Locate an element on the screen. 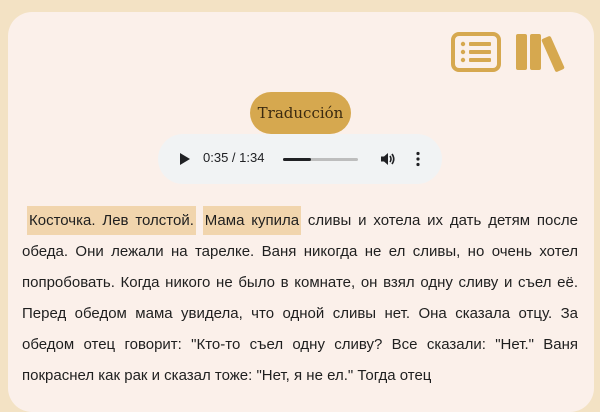 This screenshot has width=600, height=412. volume-icon is located at coordinates (388, 159).